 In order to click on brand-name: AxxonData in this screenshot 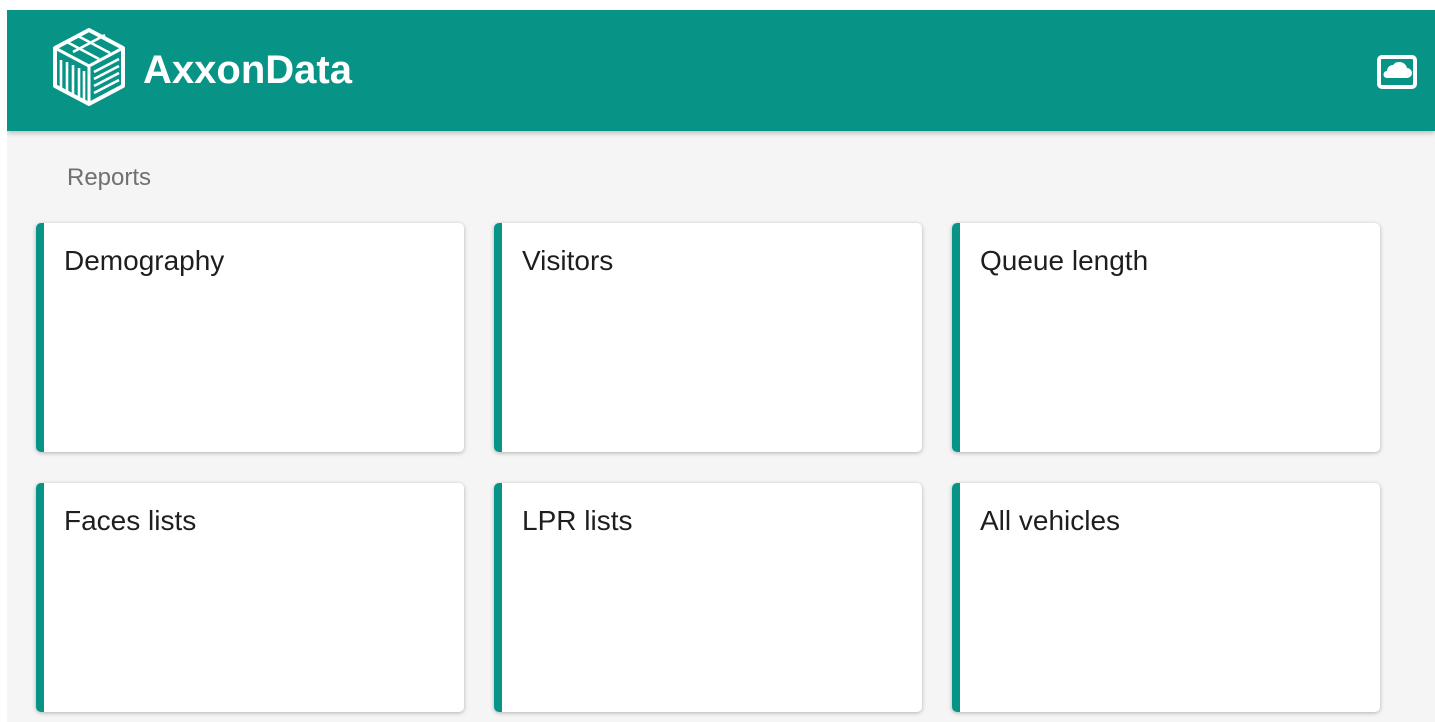, I will do `click(247, 70)`.